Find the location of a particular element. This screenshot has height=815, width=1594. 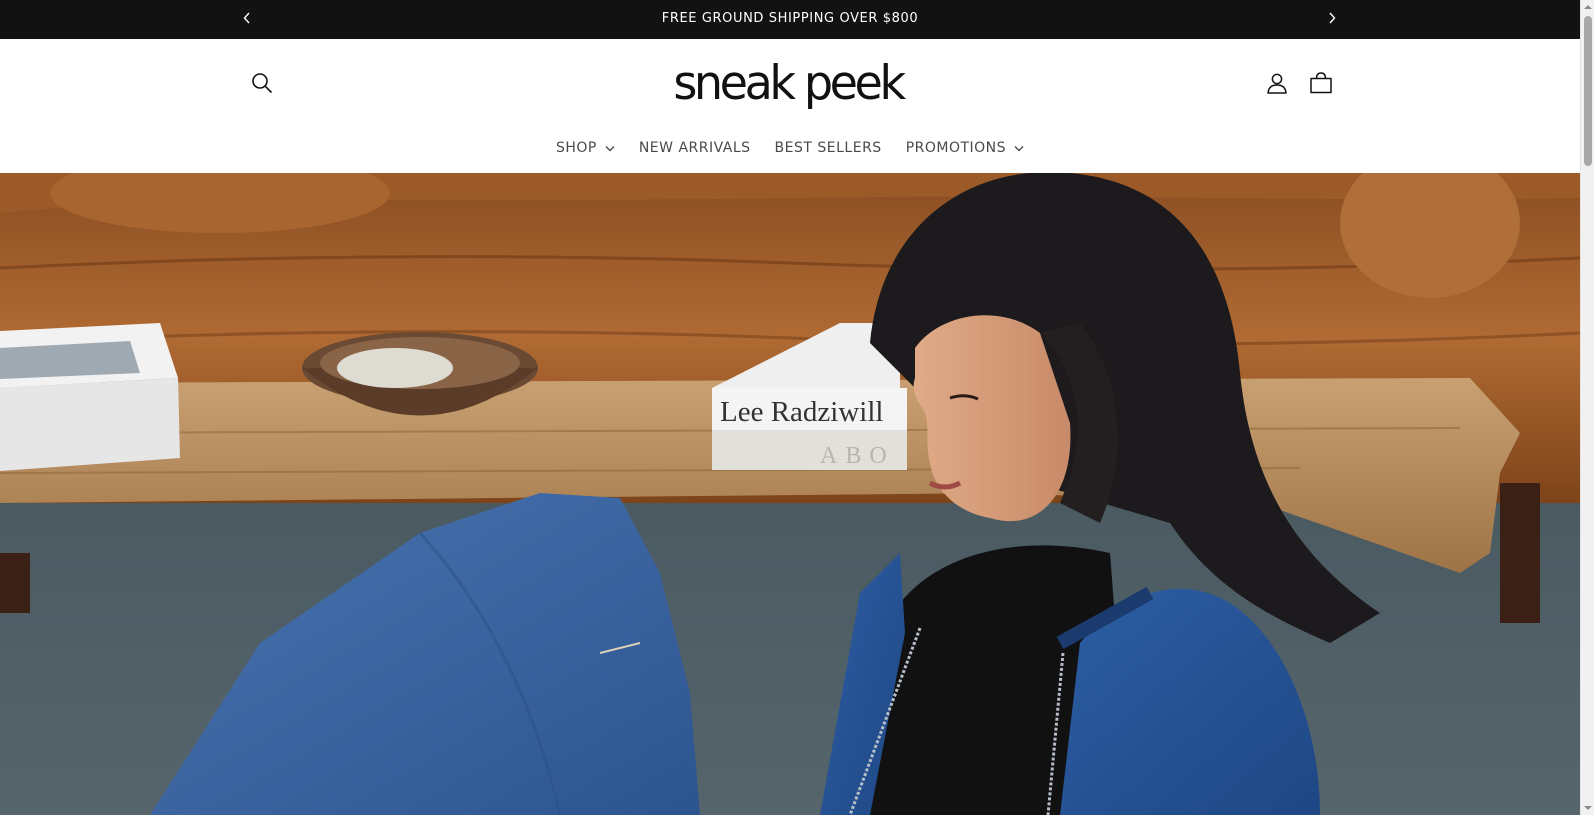

account-button is located at coordinates (1277, 85).